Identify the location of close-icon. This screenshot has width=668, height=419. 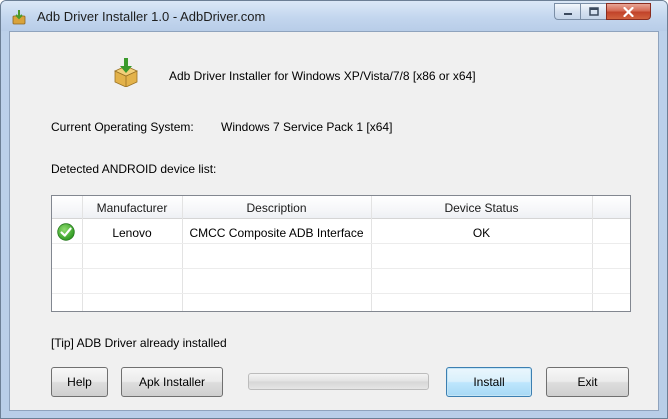
(628, 11).